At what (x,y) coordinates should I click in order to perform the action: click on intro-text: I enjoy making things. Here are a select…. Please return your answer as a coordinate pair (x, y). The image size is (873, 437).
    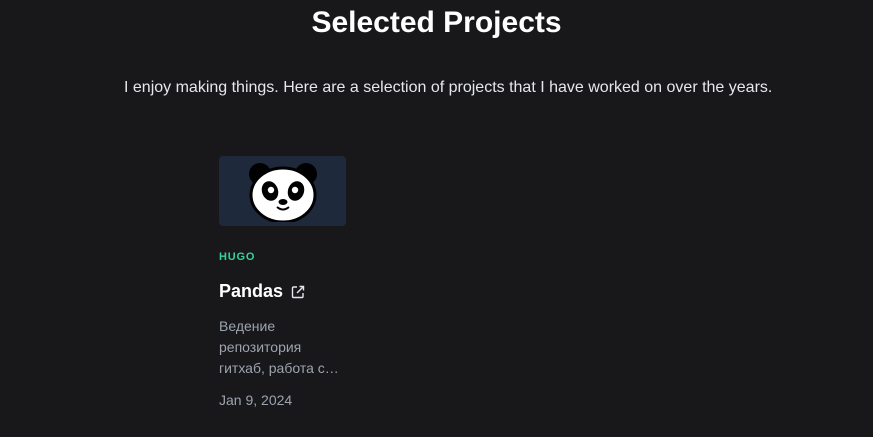
    Looking at the image, I should click on (448, 87).